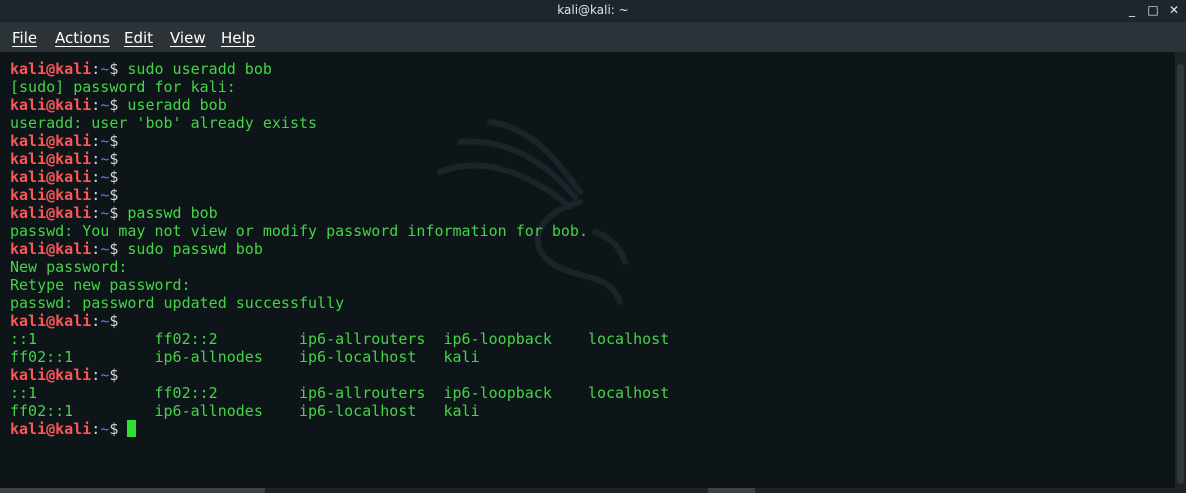 The image size is (1186, 493). What do you see at coordinates (122, 429) in the screenshot?
I see `command-text` at bounding box center [122, 429].